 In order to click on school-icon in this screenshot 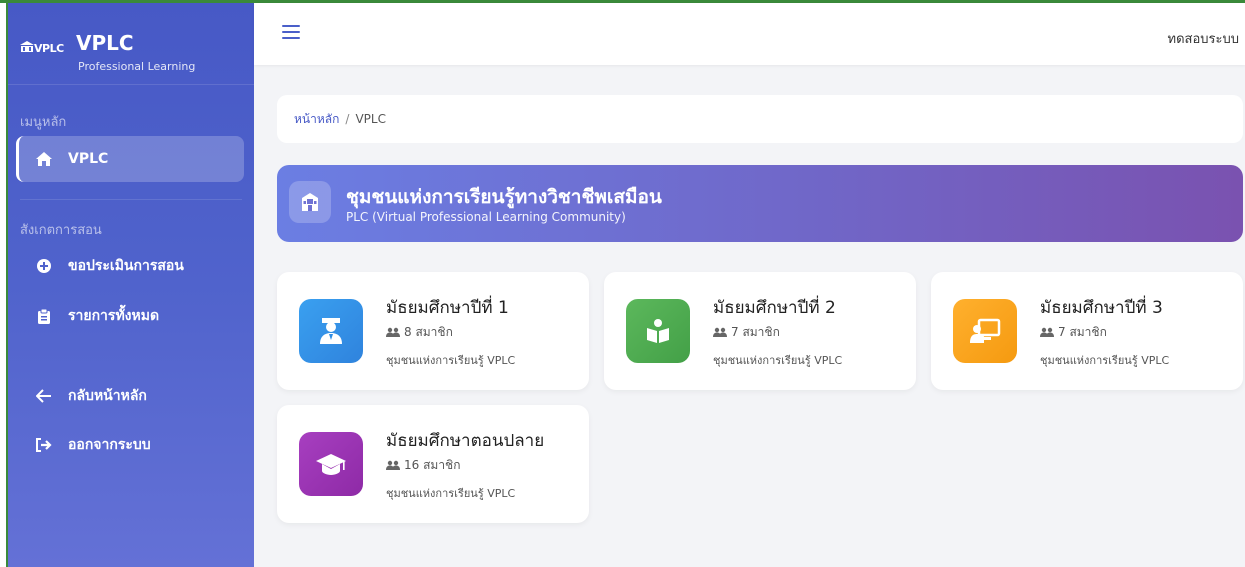, I will do `click(310, 202)`.